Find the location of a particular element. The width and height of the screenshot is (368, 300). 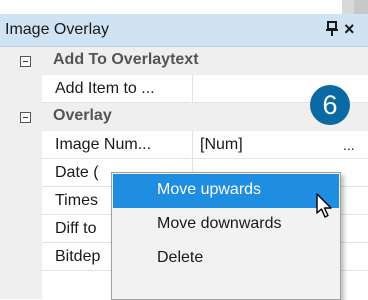

panel-titlebar: Image Overlay × is located at coordinates (184, 30).